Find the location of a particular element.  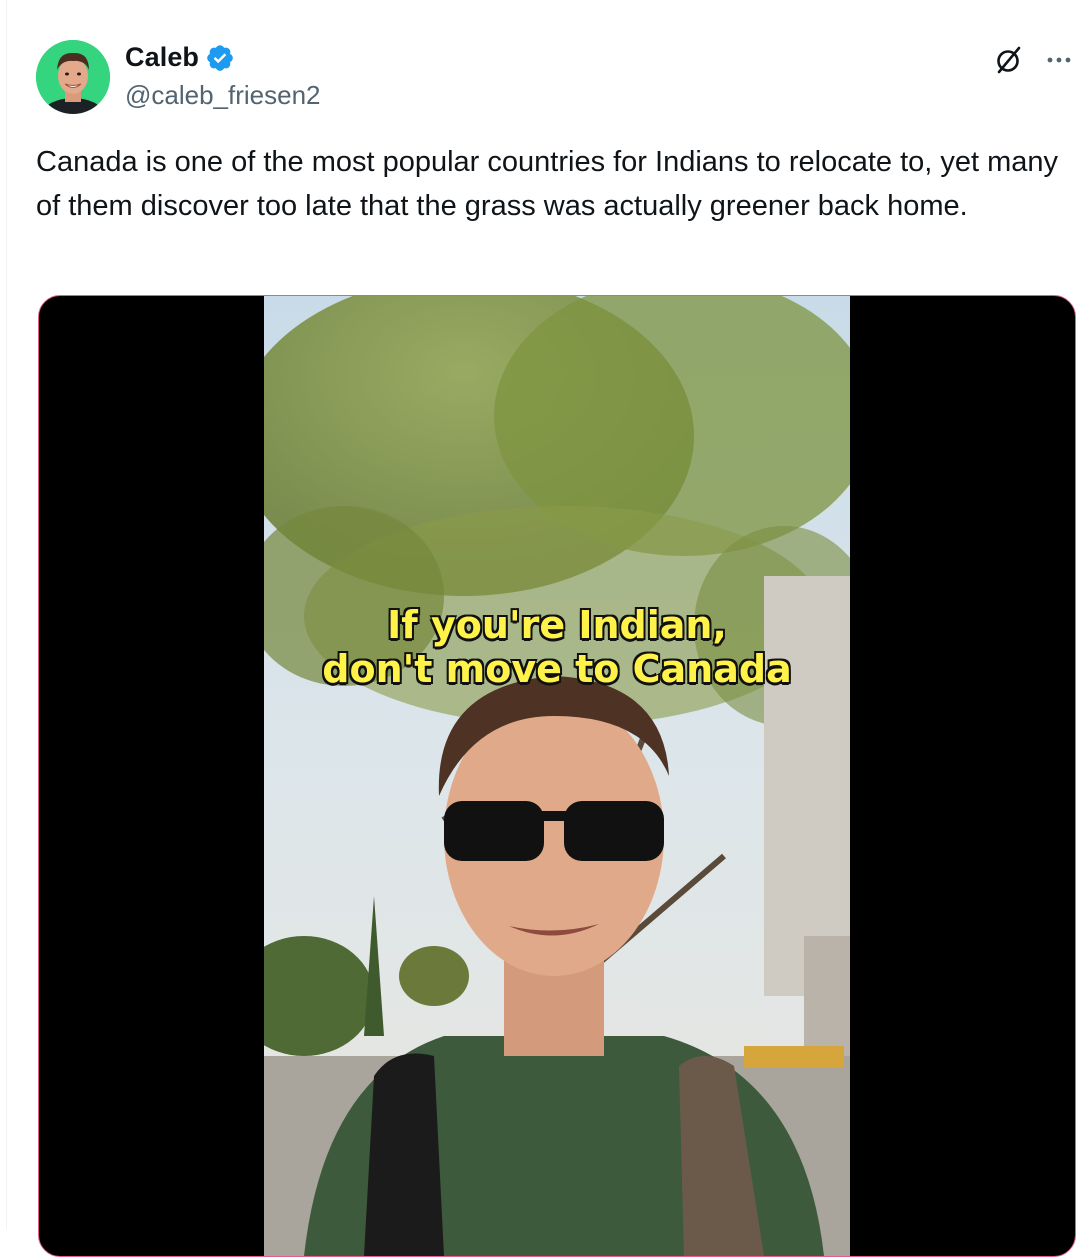

more-options-button is located at coordinates (1059, 60).